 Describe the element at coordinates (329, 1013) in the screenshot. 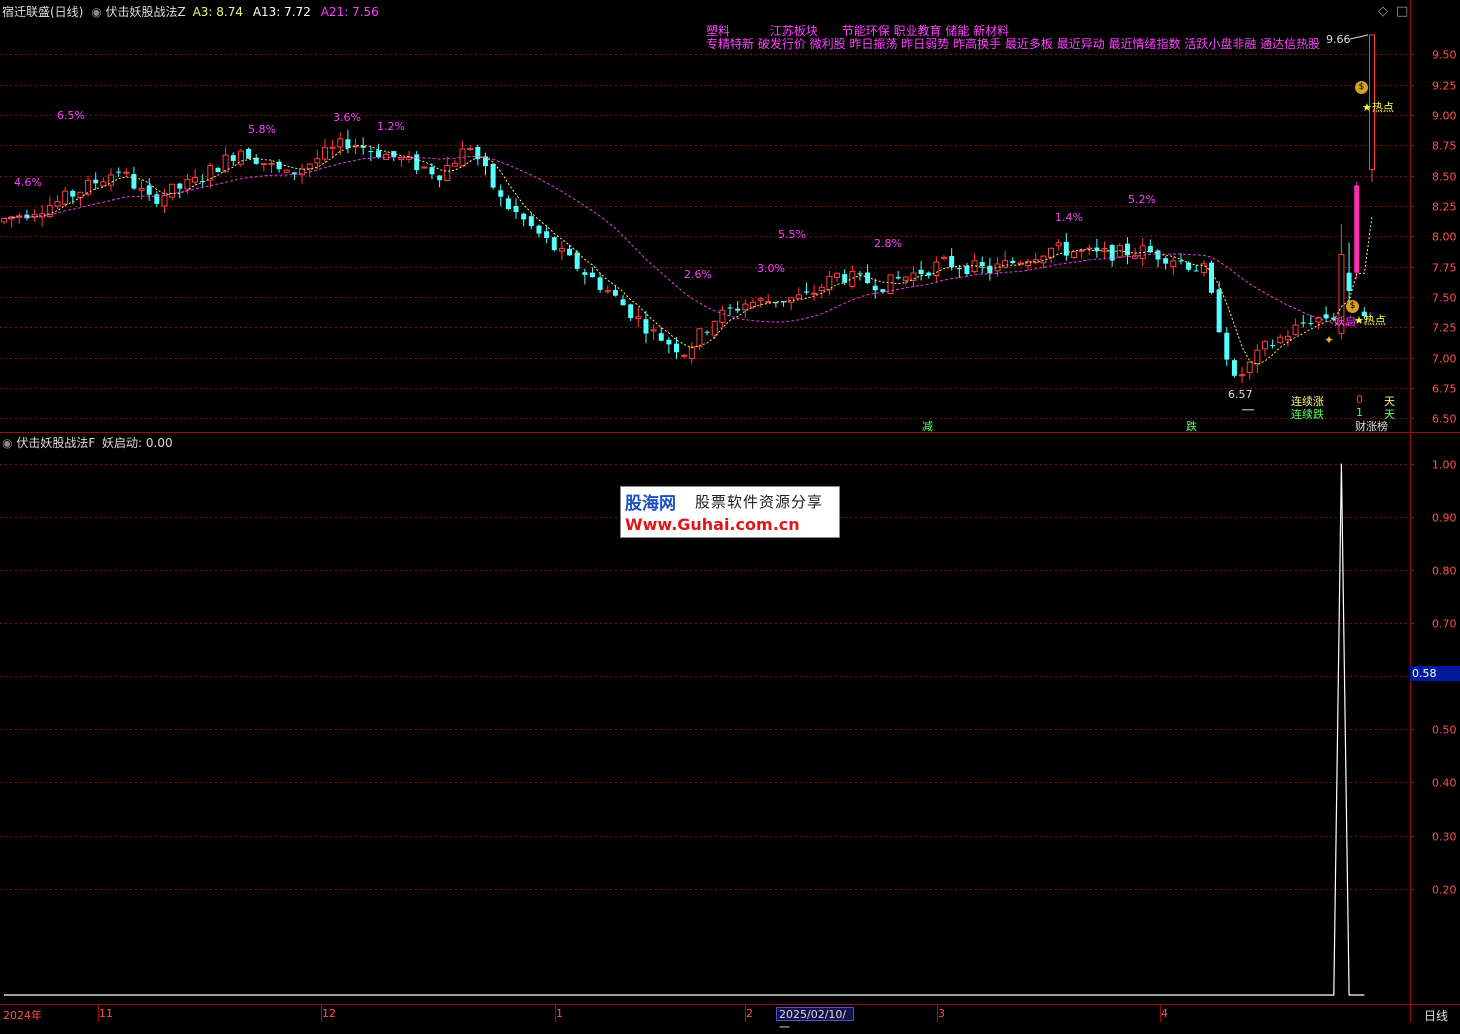

I see `x-tick-label: 12` at that location.